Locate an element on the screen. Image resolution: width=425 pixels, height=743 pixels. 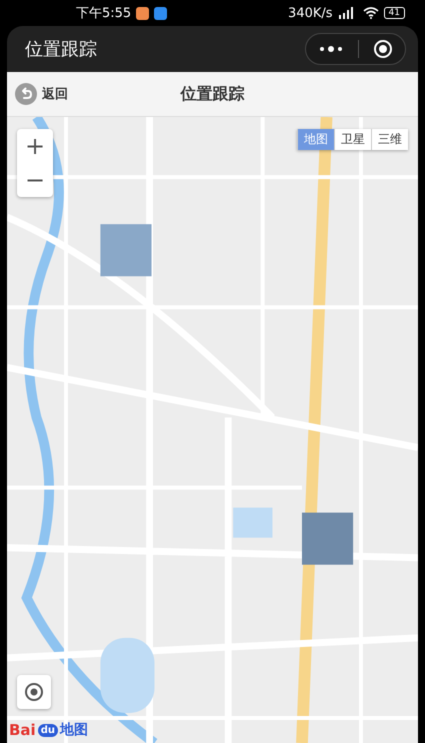
map-logo: Bai du 地图 is located at coordinates (48, 730).